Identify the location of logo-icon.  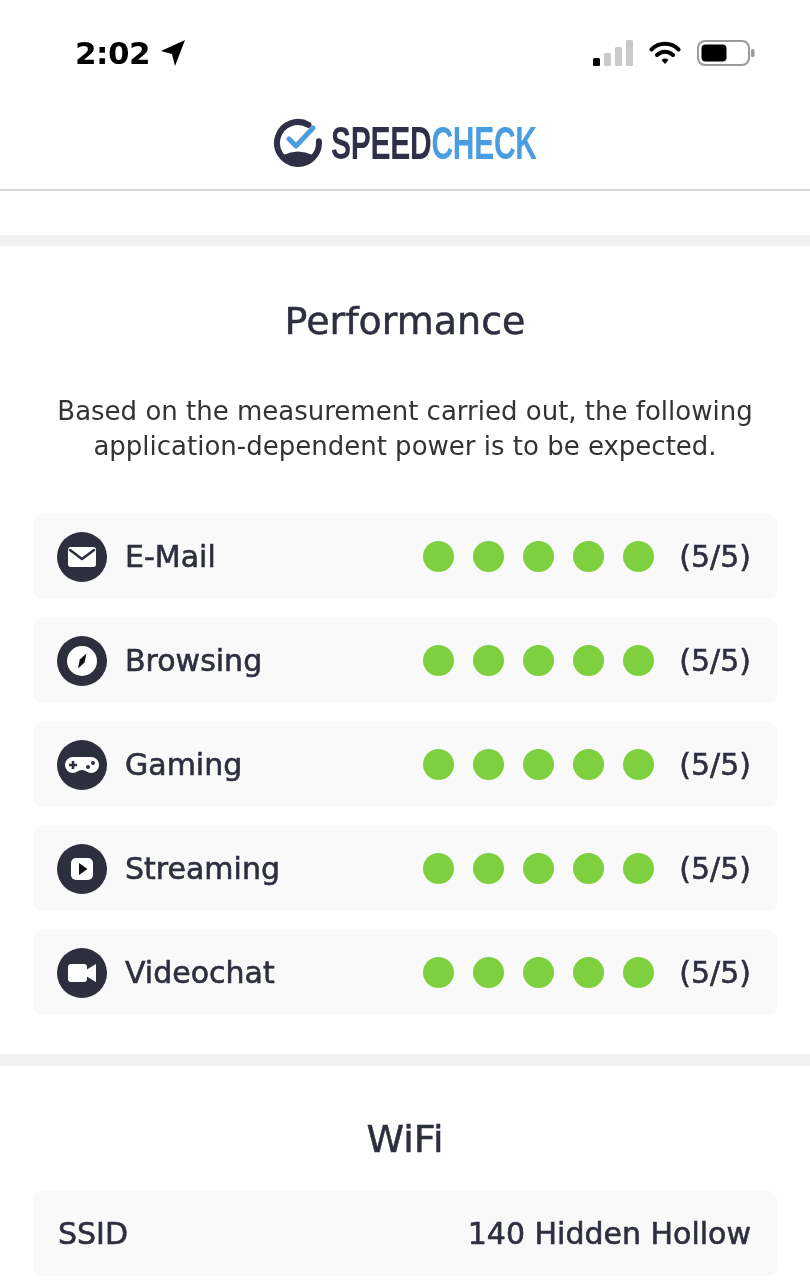
(297, 143).